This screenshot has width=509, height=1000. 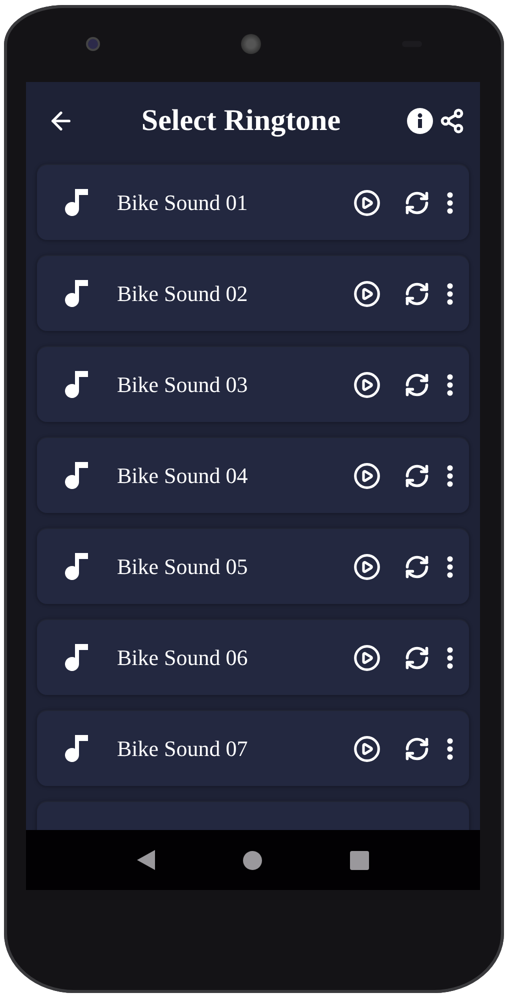 I want to click on ringtone-name: Bike Sound 02, so click(x=183, y=293).